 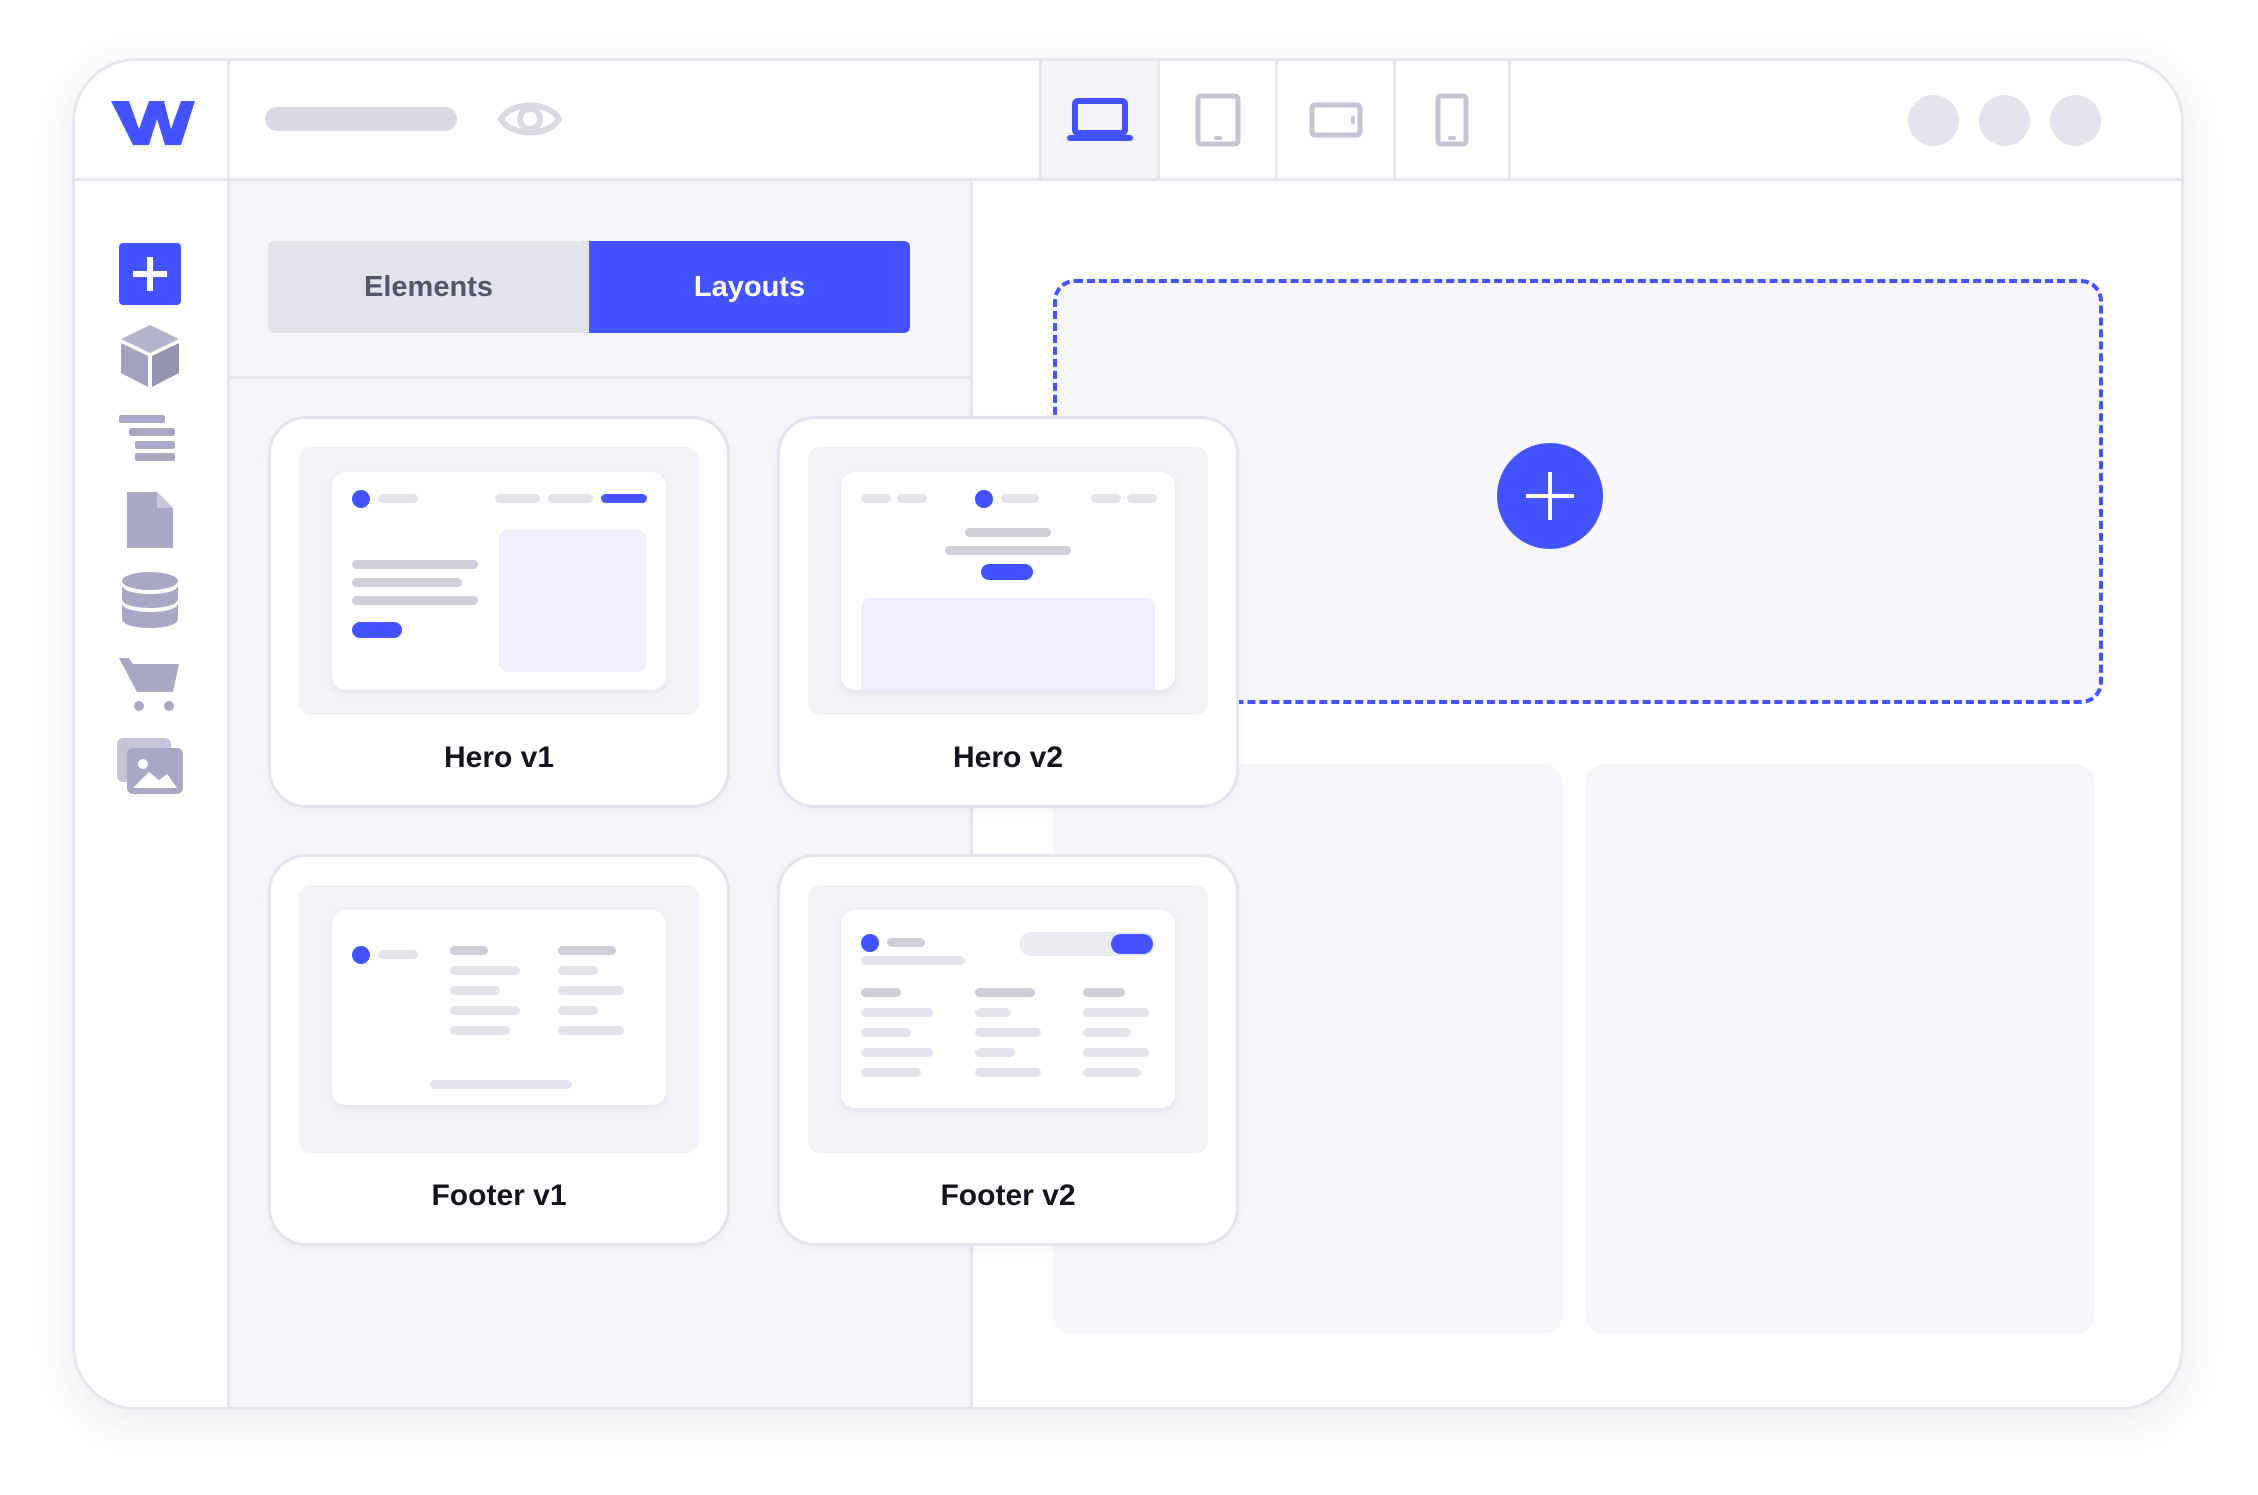 What do you see at coordinates (428, 287) in the screenshot?
I see `tab-elements: Elements` at bounding box center [428, 287].